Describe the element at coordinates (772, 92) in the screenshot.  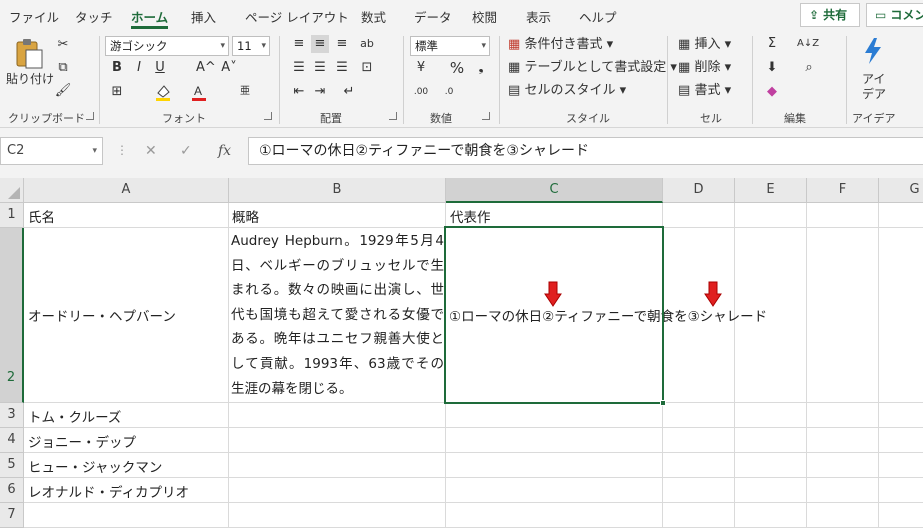
I see `clear-icon: ◆` at that location.